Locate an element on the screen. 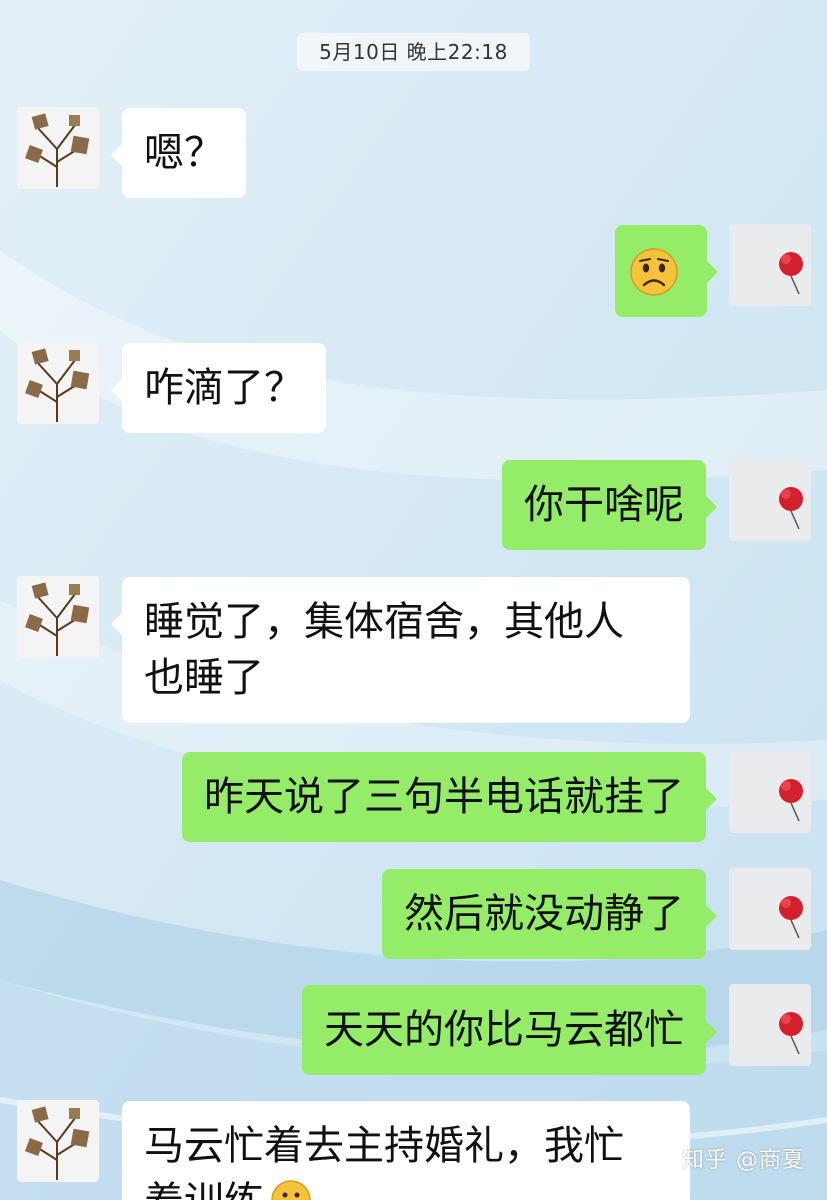 The height and width of the screenshot is (1200, 827). message-received: 睡觉了，集体宿舍，其他人 也睡了 is located at coordinates (400, 650).